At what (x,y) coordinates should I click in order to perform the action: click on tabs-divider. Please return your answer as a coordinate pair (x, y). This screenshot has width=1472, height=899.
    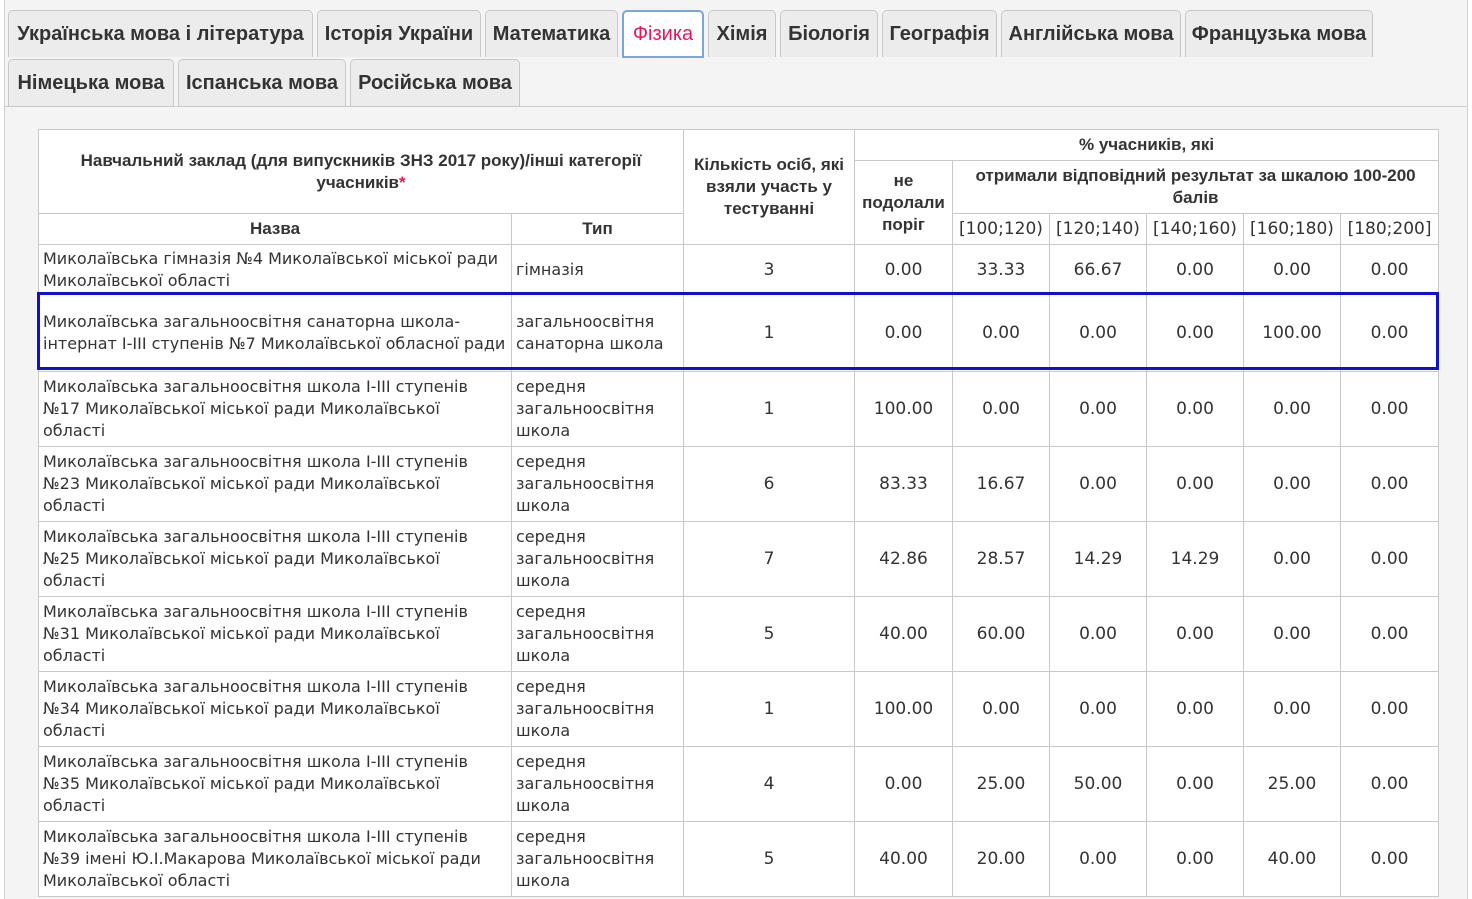
    Looking at the image, I should click on (735, 106).